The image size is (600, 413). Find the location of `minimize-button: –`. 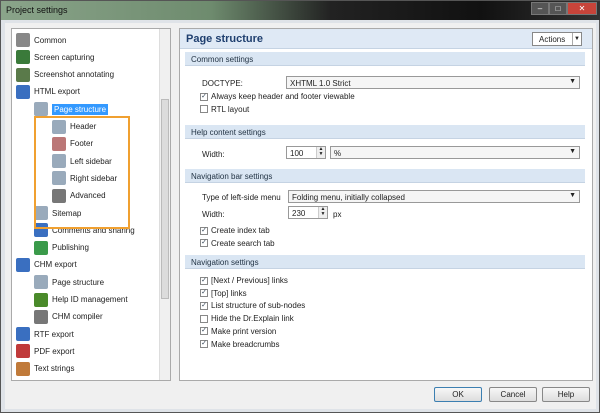

minimize-button: – is located at coordinates (540, 8).